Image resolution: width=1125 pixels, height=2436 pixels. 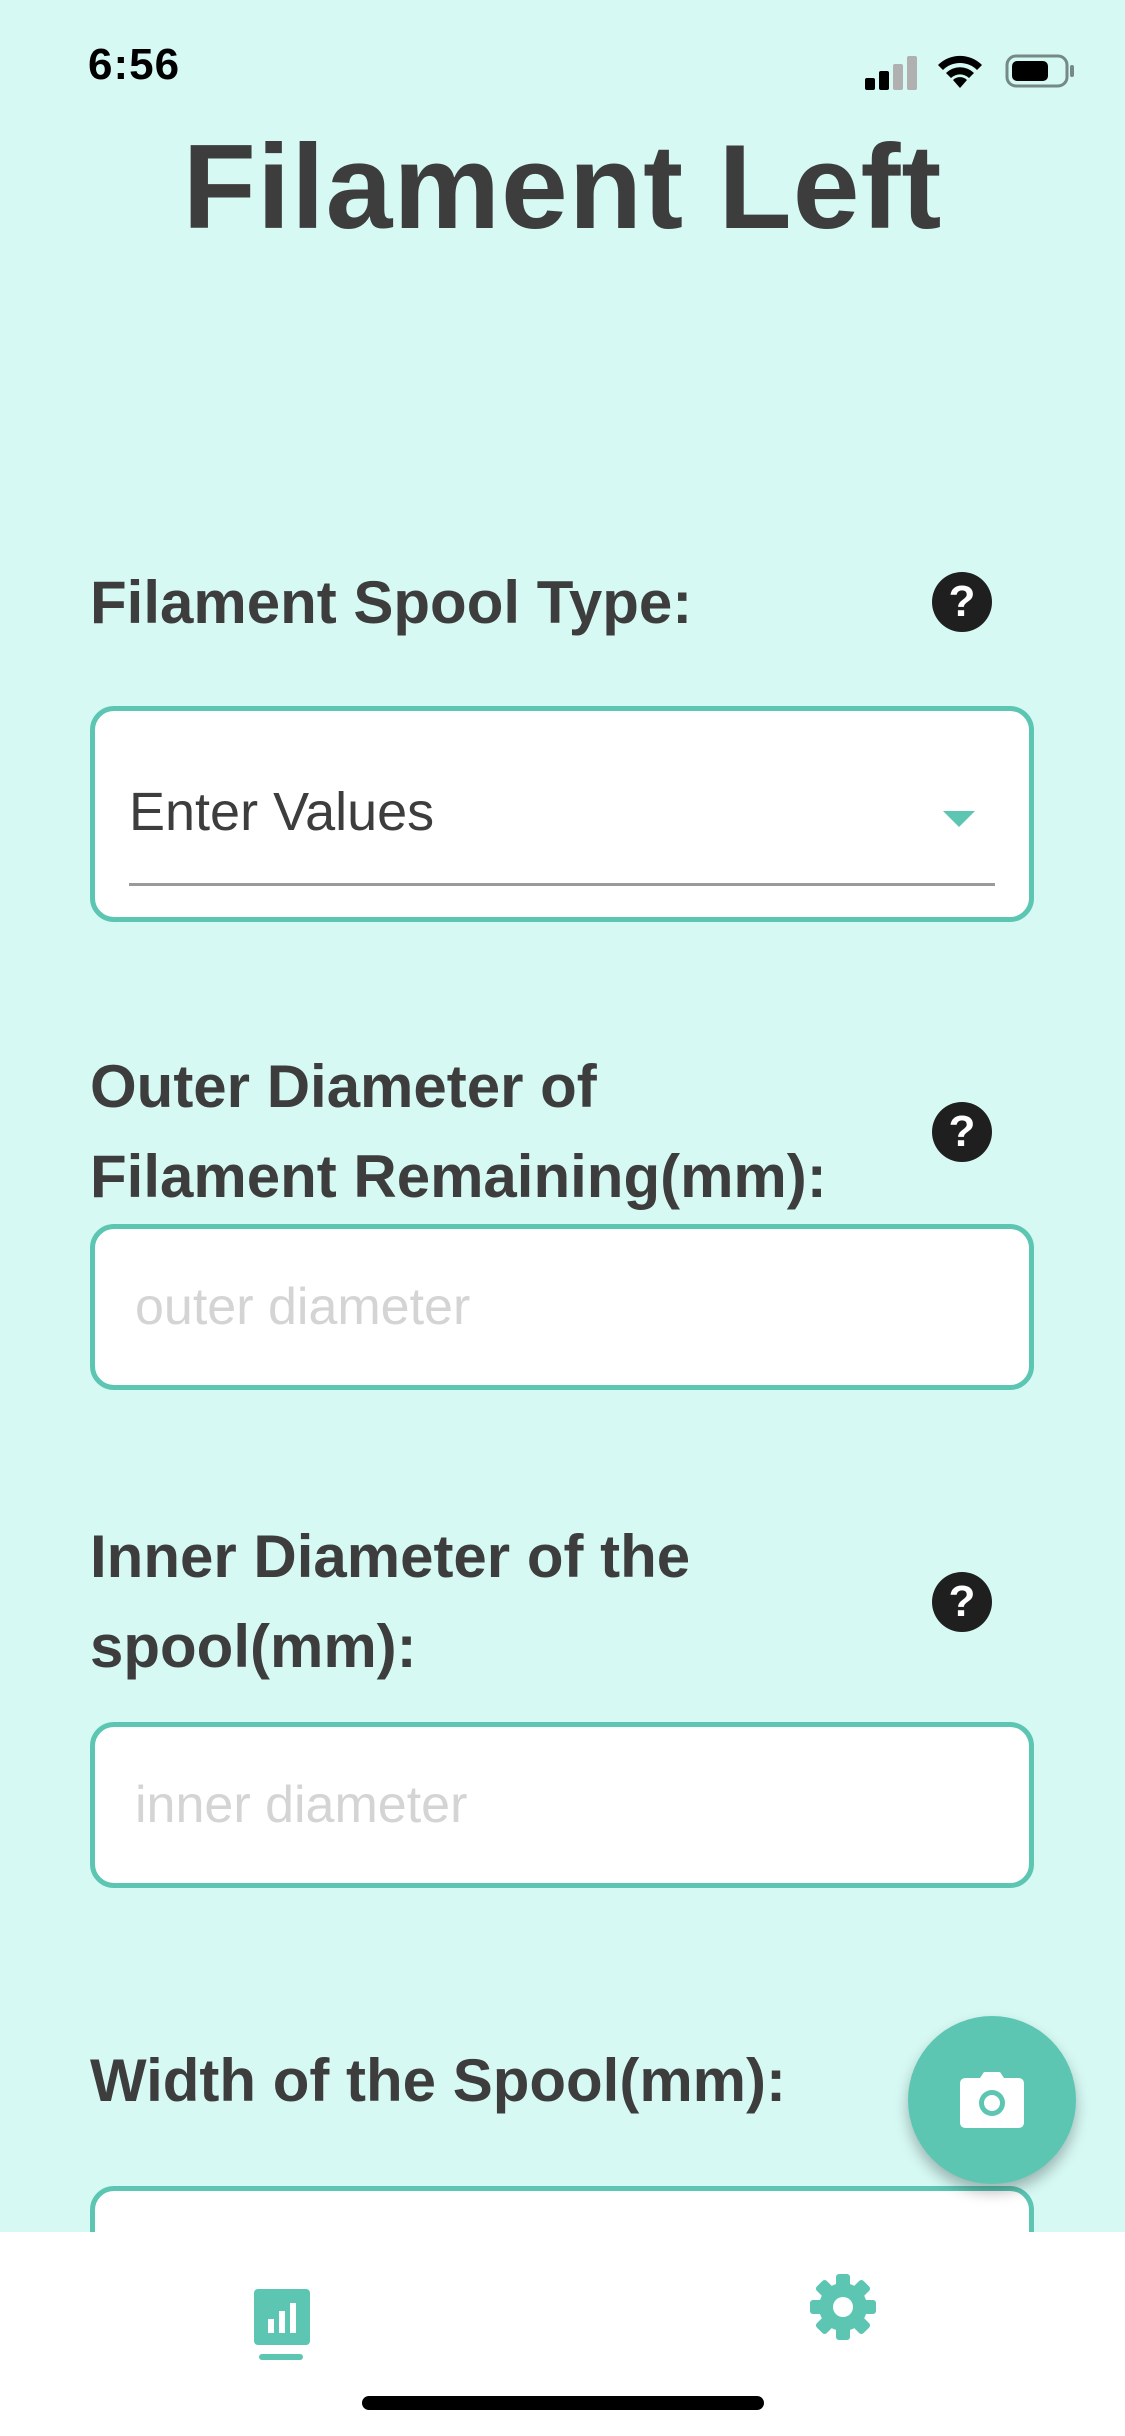 I want to click on bar-chart-icon, so click(x=282, y=2317).